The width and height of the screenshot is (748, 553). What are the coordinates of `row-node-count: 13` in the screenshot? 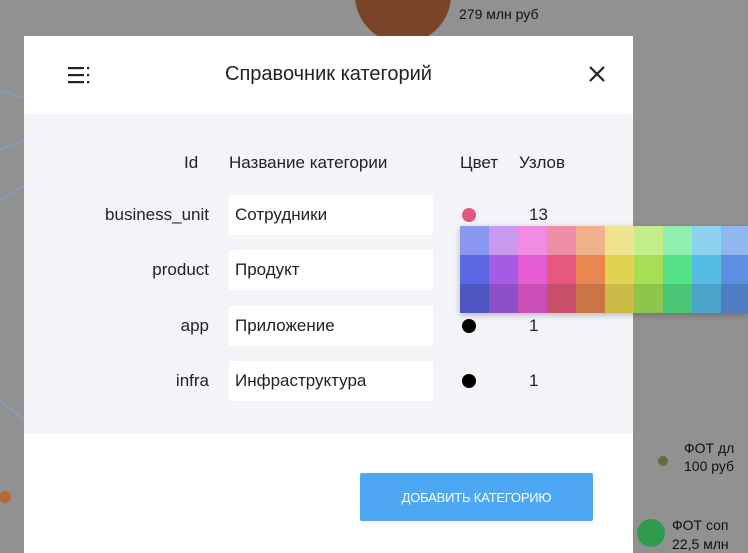 It's located at (538, 214).